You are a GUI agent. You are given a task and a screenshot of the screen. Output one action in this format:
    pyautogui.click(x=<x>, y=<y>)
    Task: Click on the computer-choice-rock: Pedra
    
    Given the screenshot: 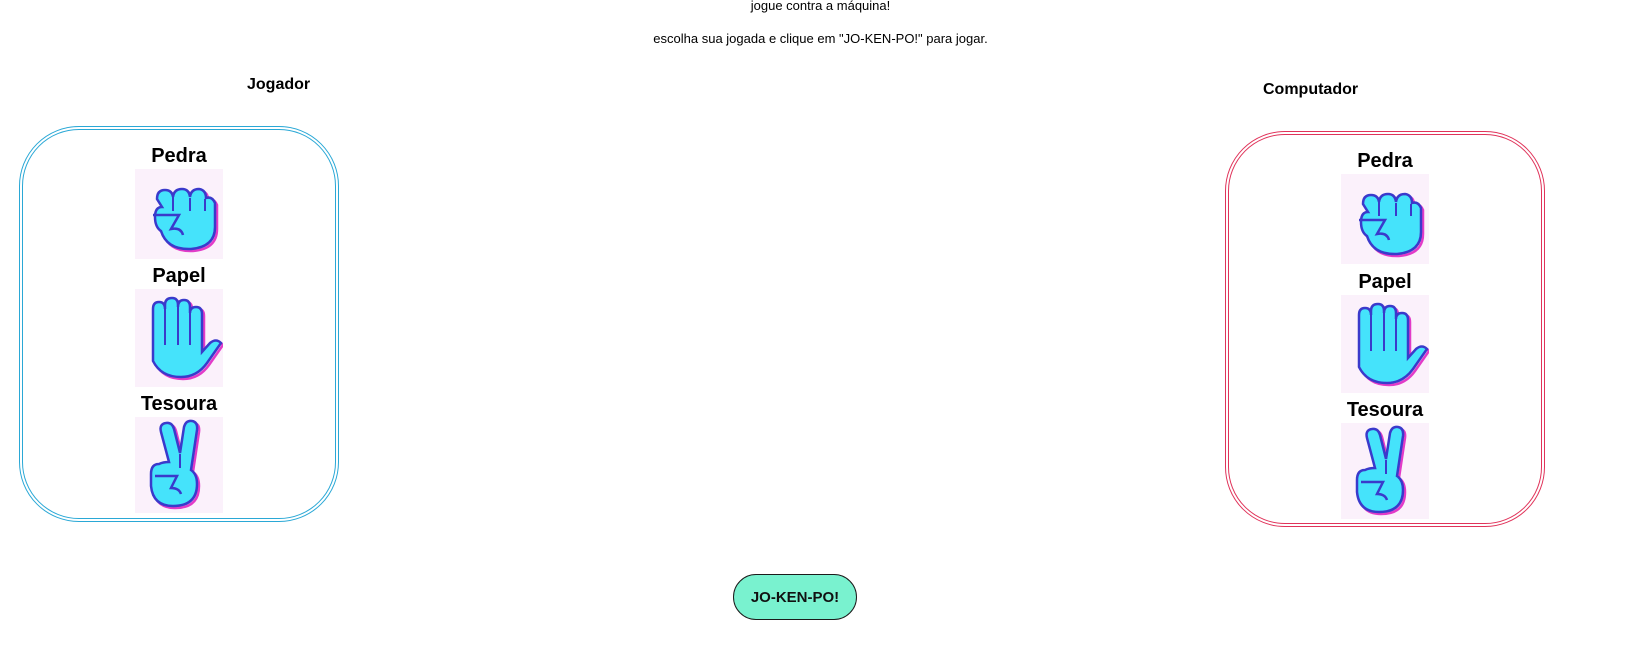 What is the action you would take?
    pyautogui.click(x=1385, y=207)
    